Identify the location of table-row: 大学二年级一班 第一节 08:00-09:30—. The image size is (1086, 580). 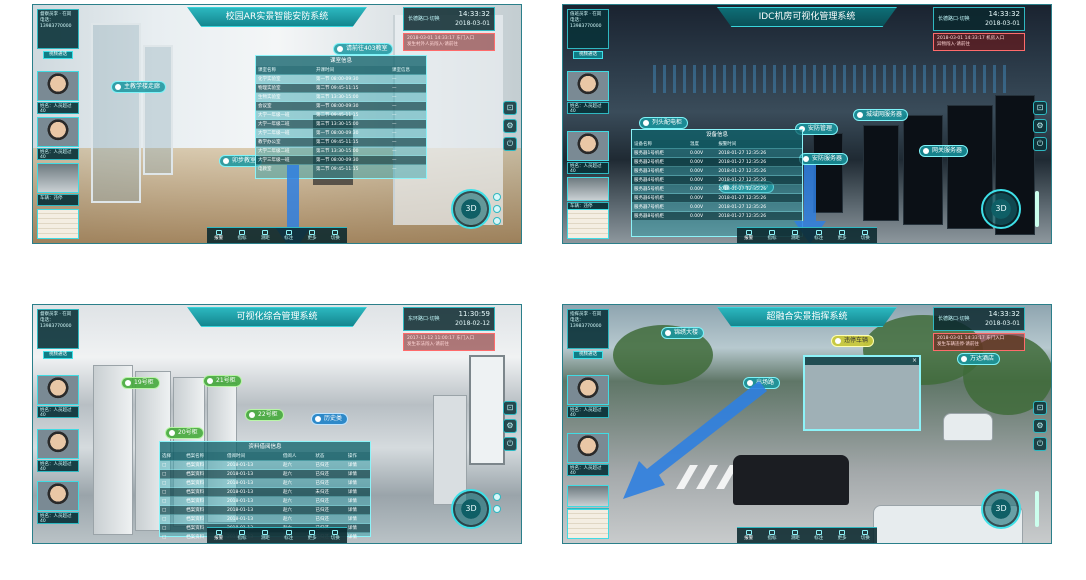
(341, 133).